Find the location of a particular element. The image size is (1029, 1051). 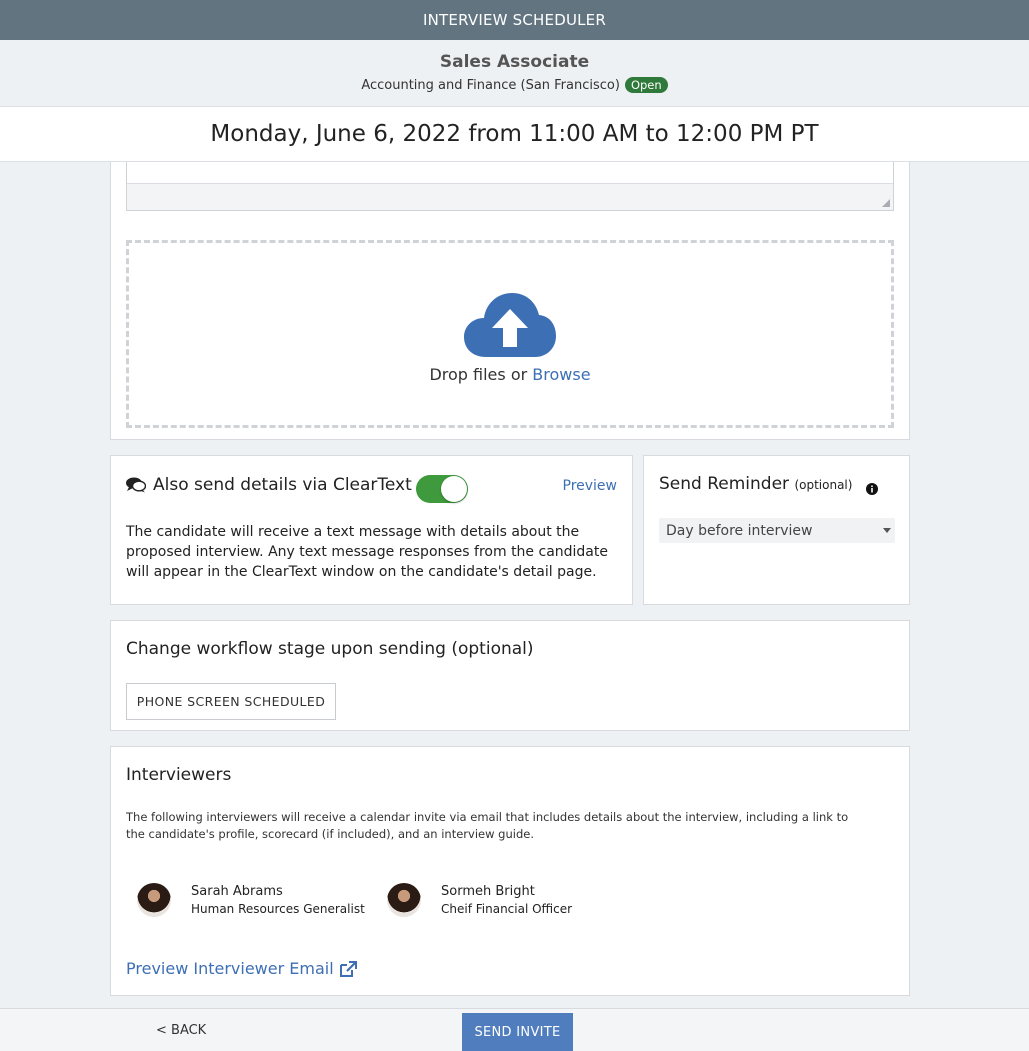

cloud-upload-icon is located at coordinates (510, 324).